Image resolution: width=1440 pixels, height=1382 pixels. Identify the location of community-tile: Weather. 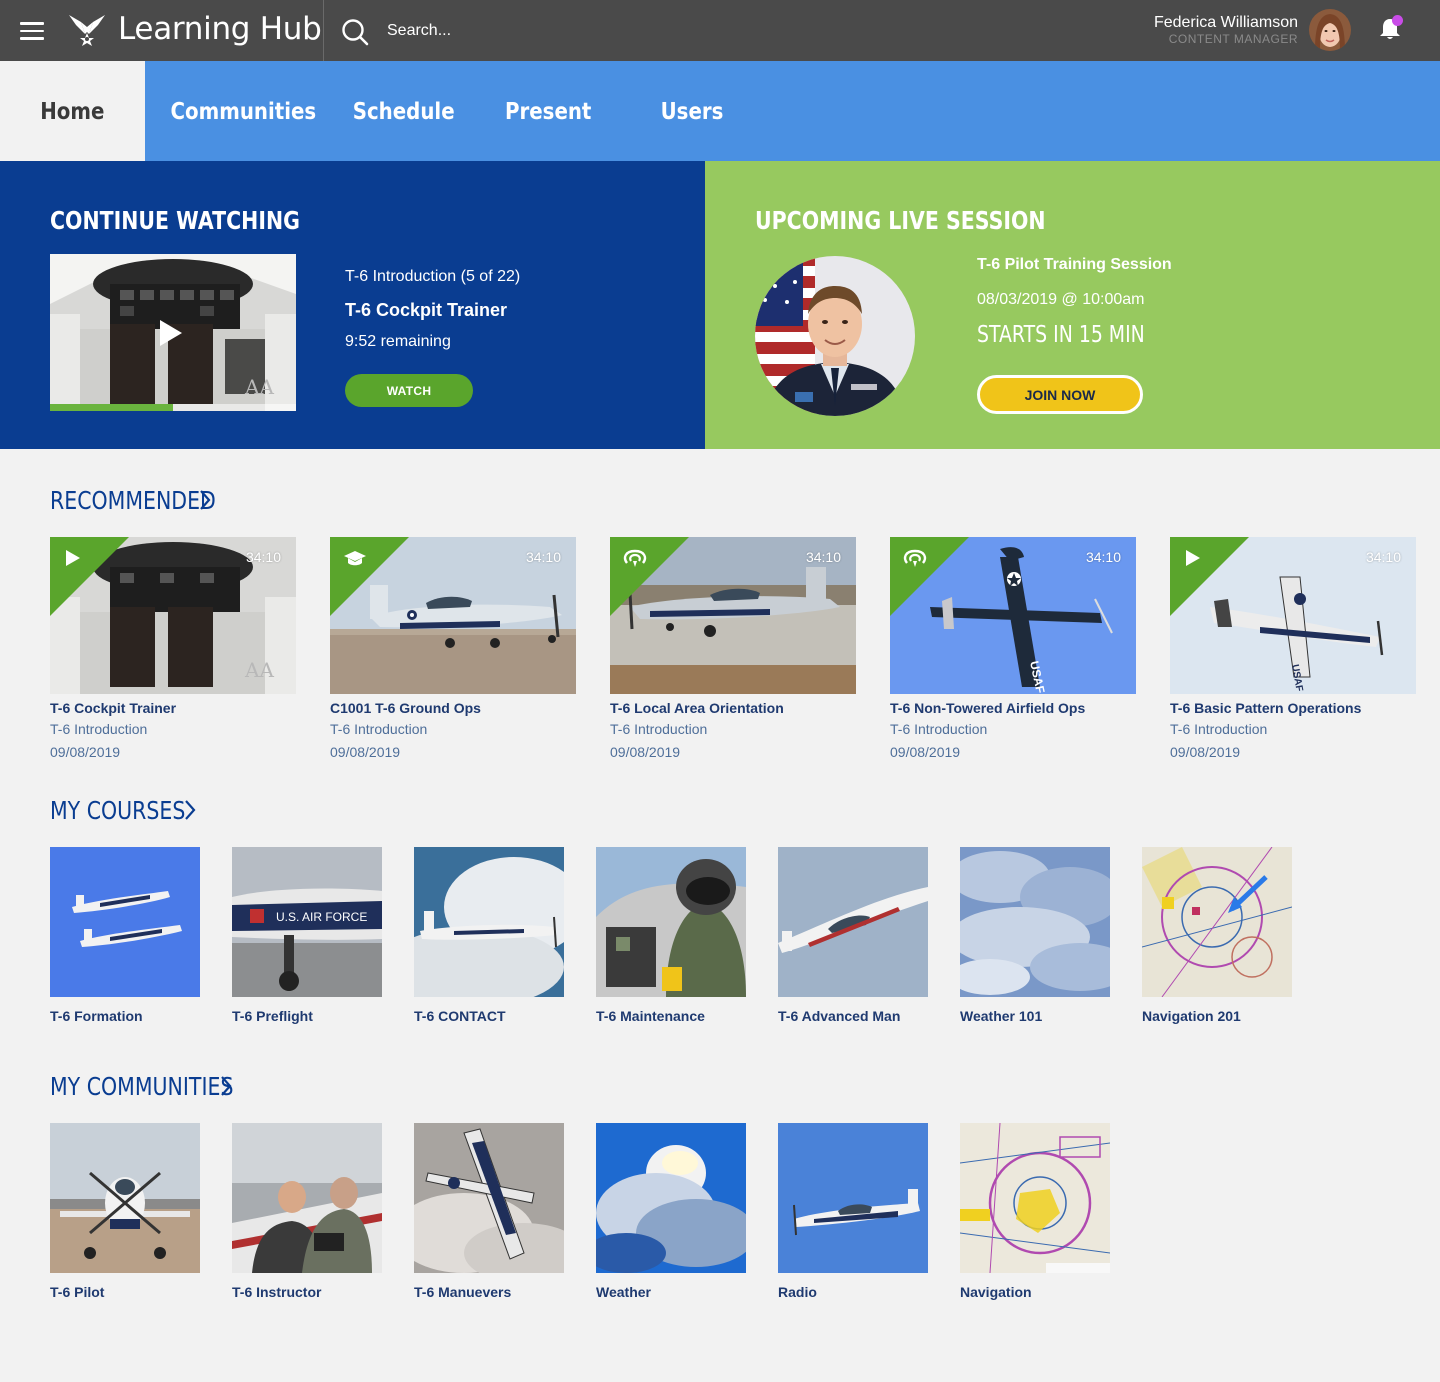
(671, 1211).